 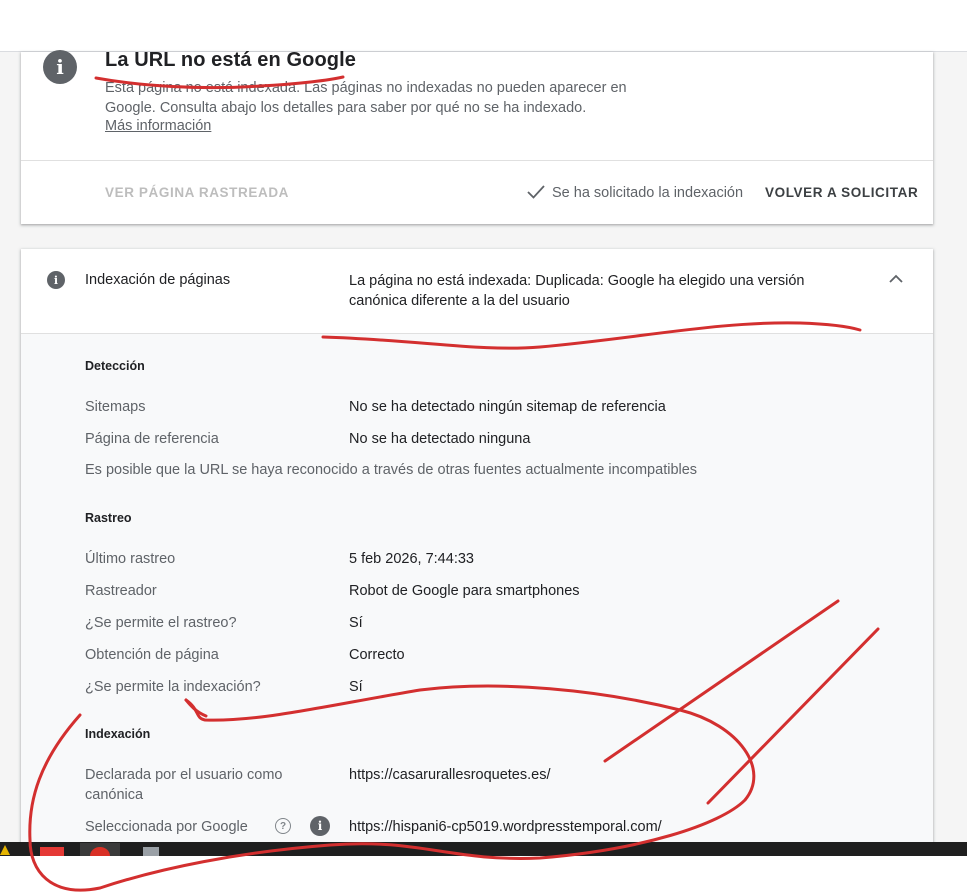 What do you see at coordinates (450, 775) in the screenshot?
I see `user-canonical-value: https://casarurallesroquetes.es/` at bounding box center [450, 775].